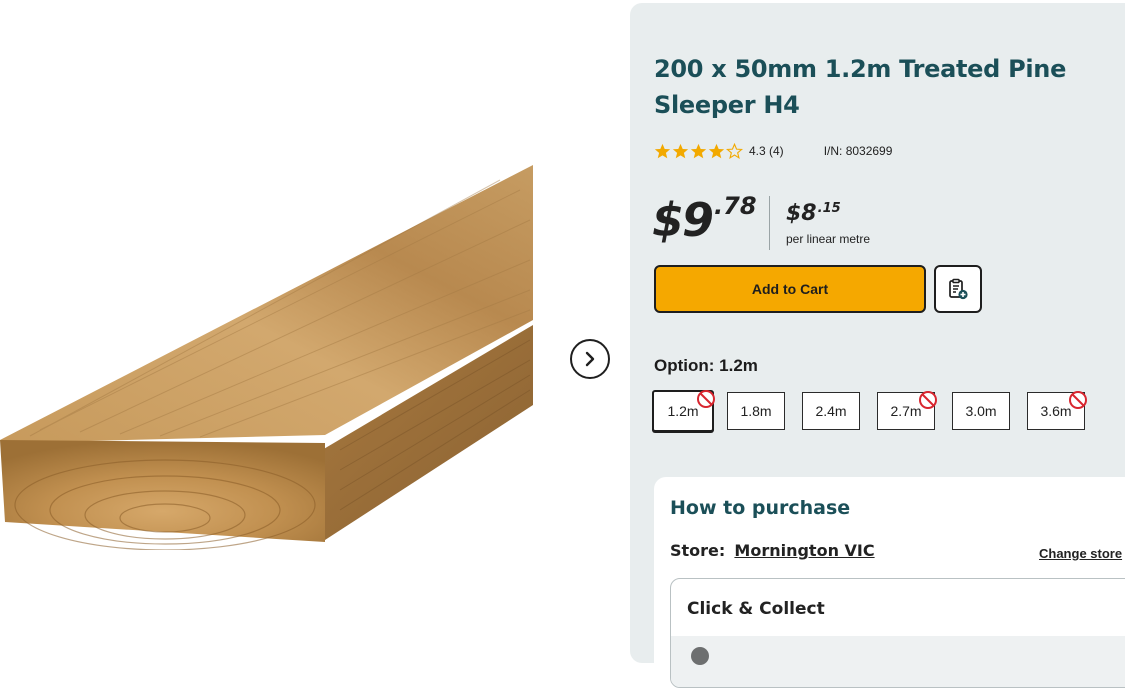 The height and width of the screenshot is (688, 1125). I want to click on option-2-7m: 2.7m, so click(907, 410).